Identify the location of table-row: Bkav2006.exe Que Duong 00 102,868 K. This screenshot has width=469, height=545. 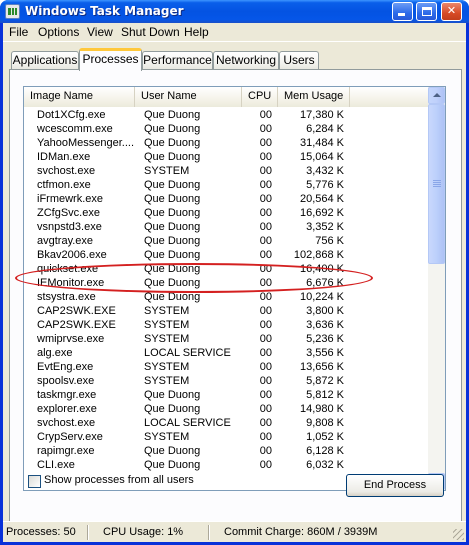
(227, 255).